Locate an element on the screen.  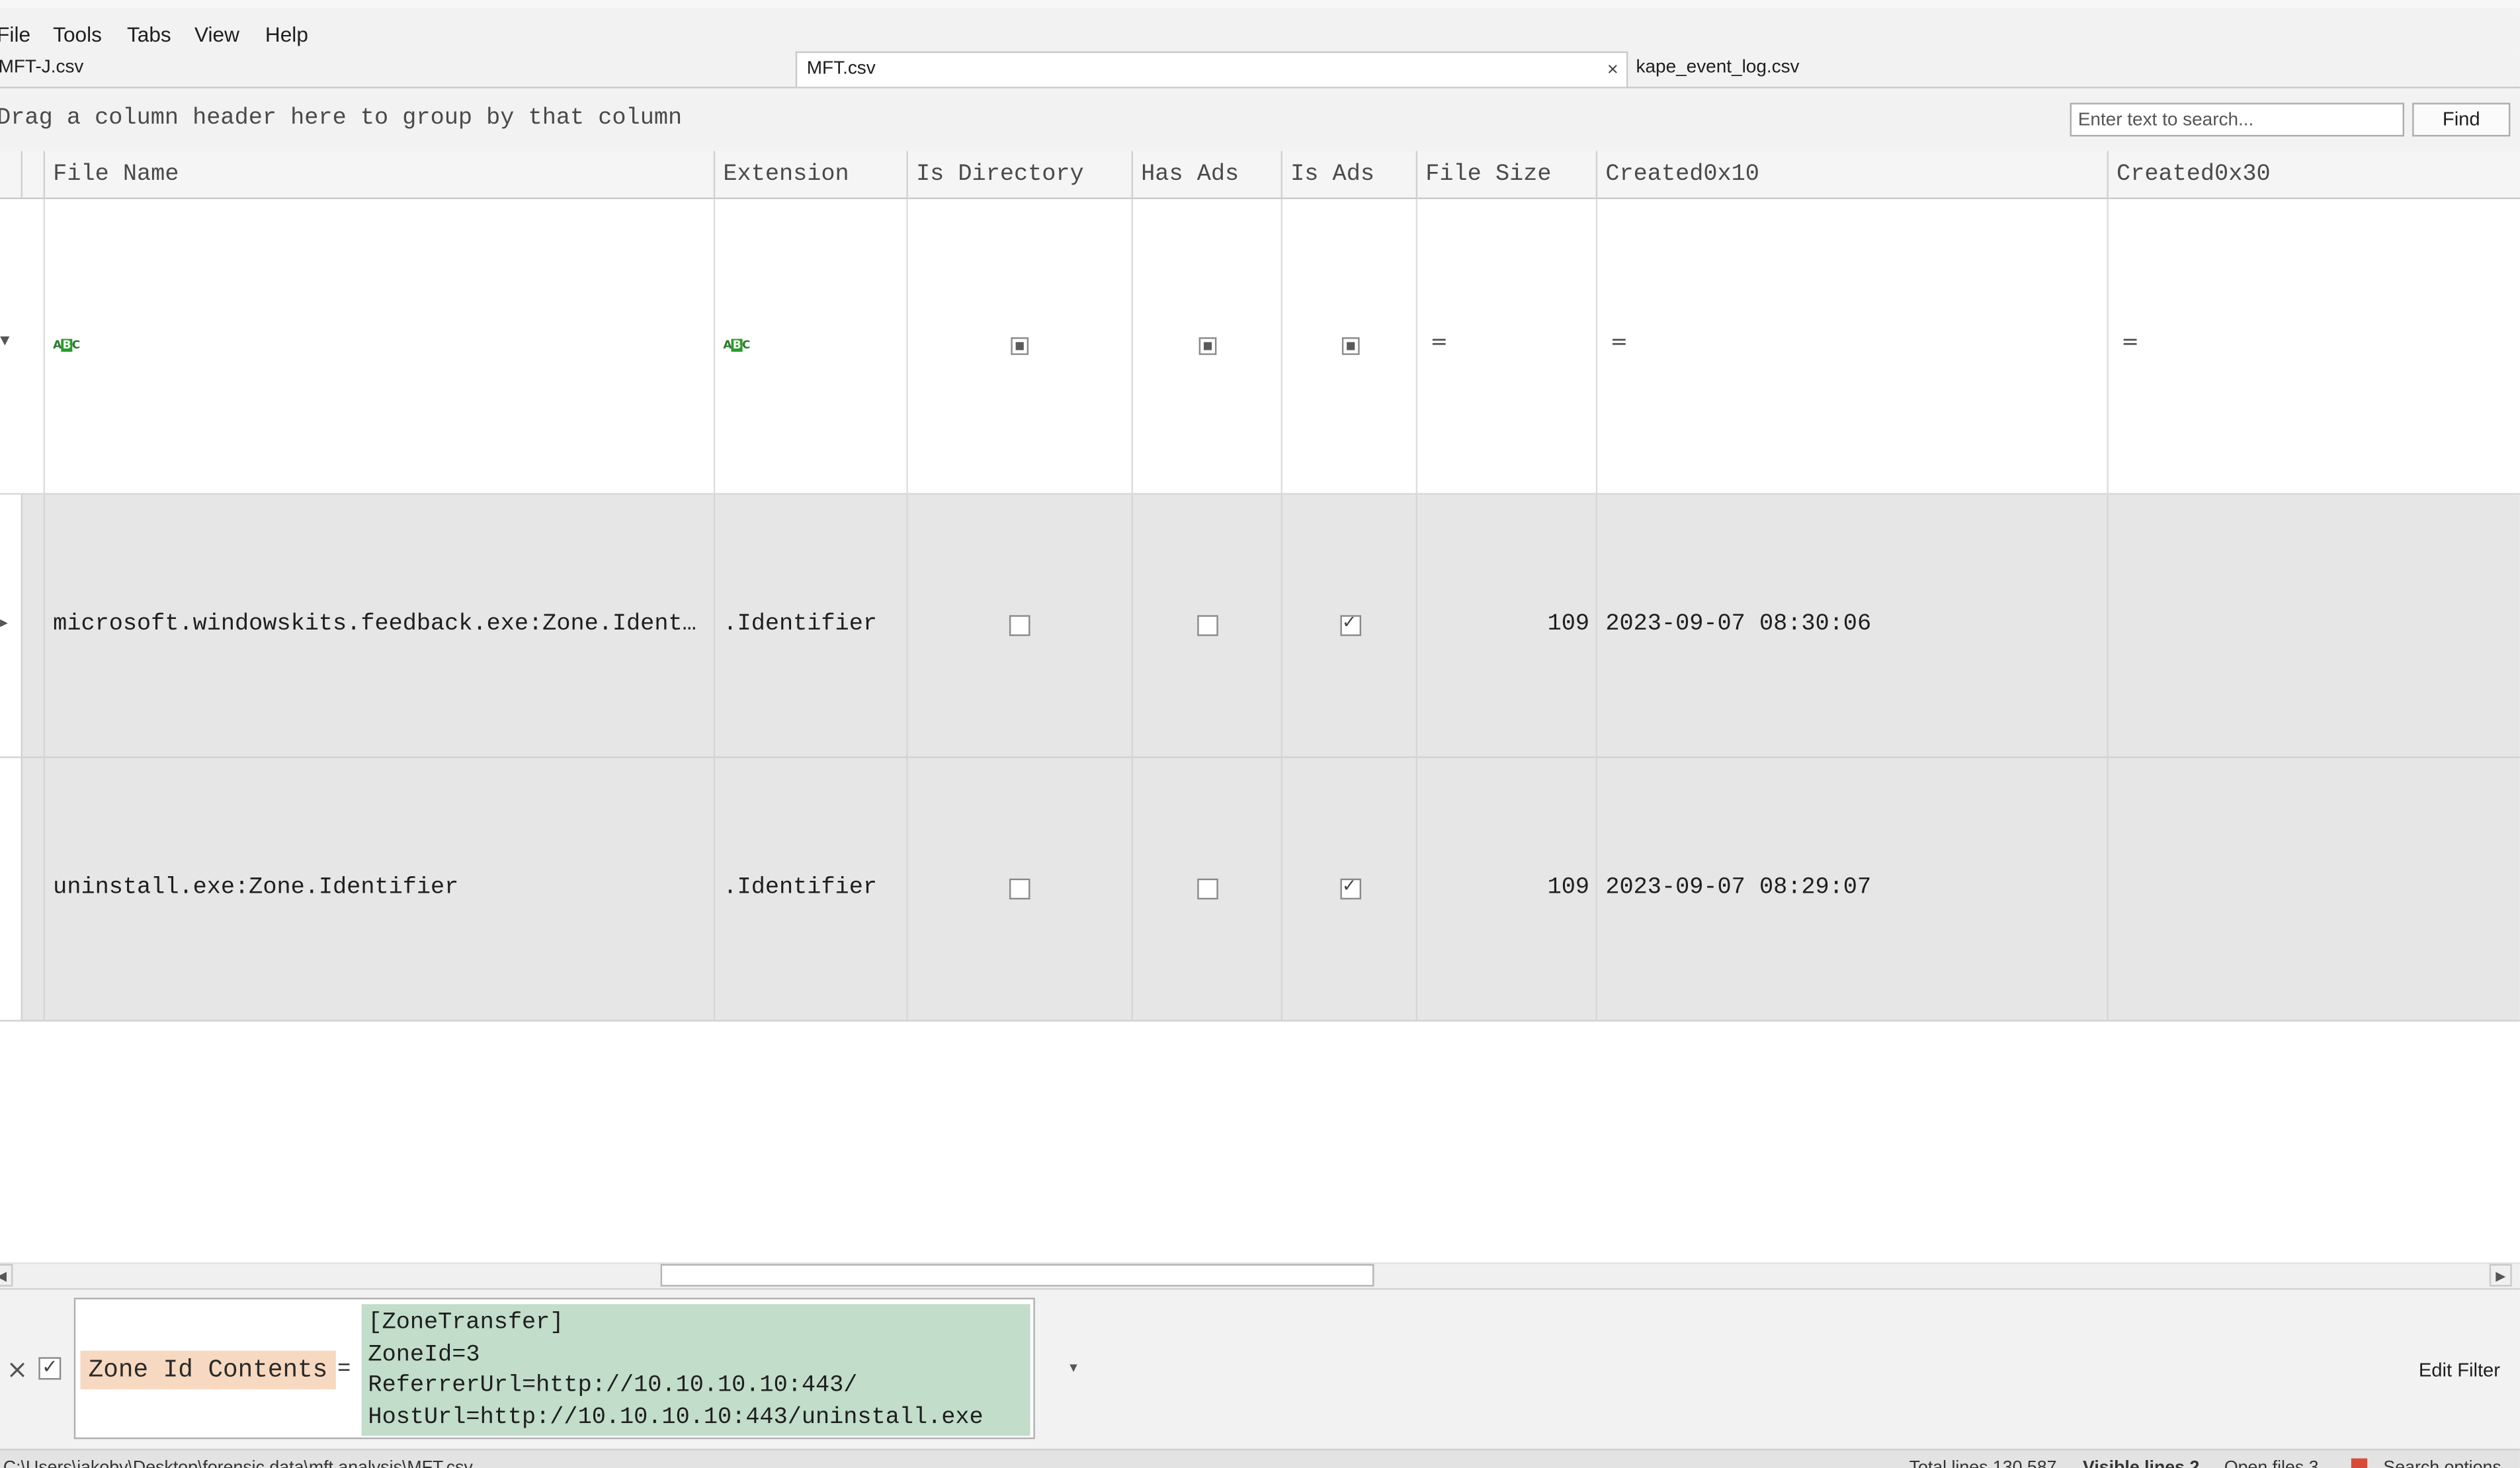
status-search-options: Search options is located at coordinates (2442, 1463).